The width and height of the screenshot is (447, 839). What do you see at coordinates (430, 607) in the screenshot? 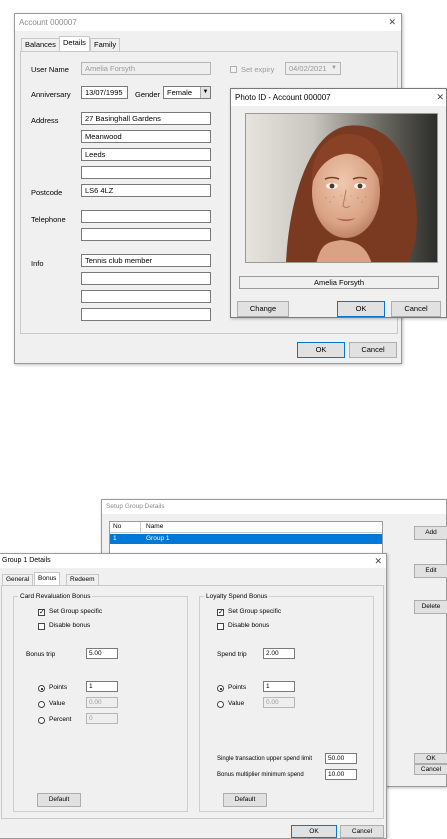
I see `delete-group-button: Delete` at bounding box center [430, 607].